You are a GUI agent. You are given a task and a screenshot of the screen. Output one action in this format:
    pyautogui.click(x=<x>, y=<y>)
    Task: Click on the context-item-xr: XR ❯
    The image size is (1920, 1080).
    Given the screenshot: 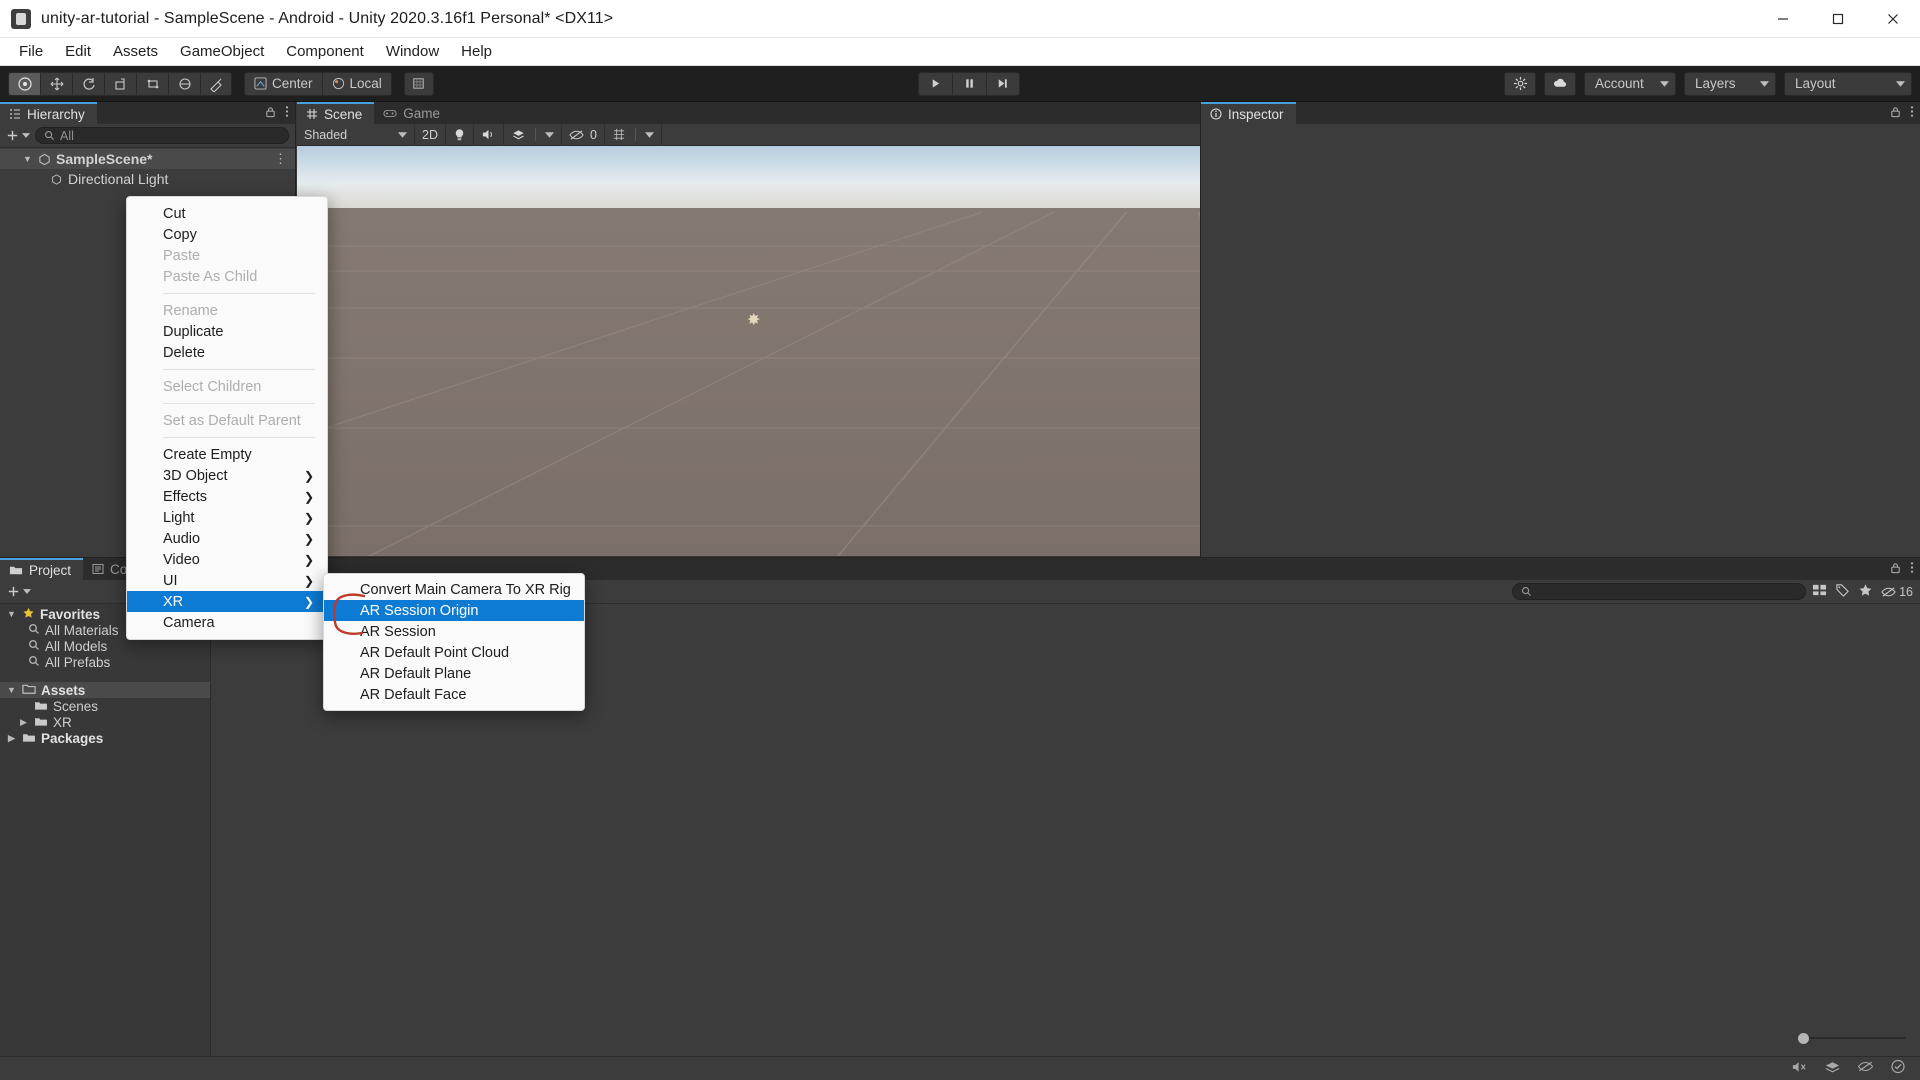 What is the action you would take?
    pyautogui.click(x=227, y=601)
    